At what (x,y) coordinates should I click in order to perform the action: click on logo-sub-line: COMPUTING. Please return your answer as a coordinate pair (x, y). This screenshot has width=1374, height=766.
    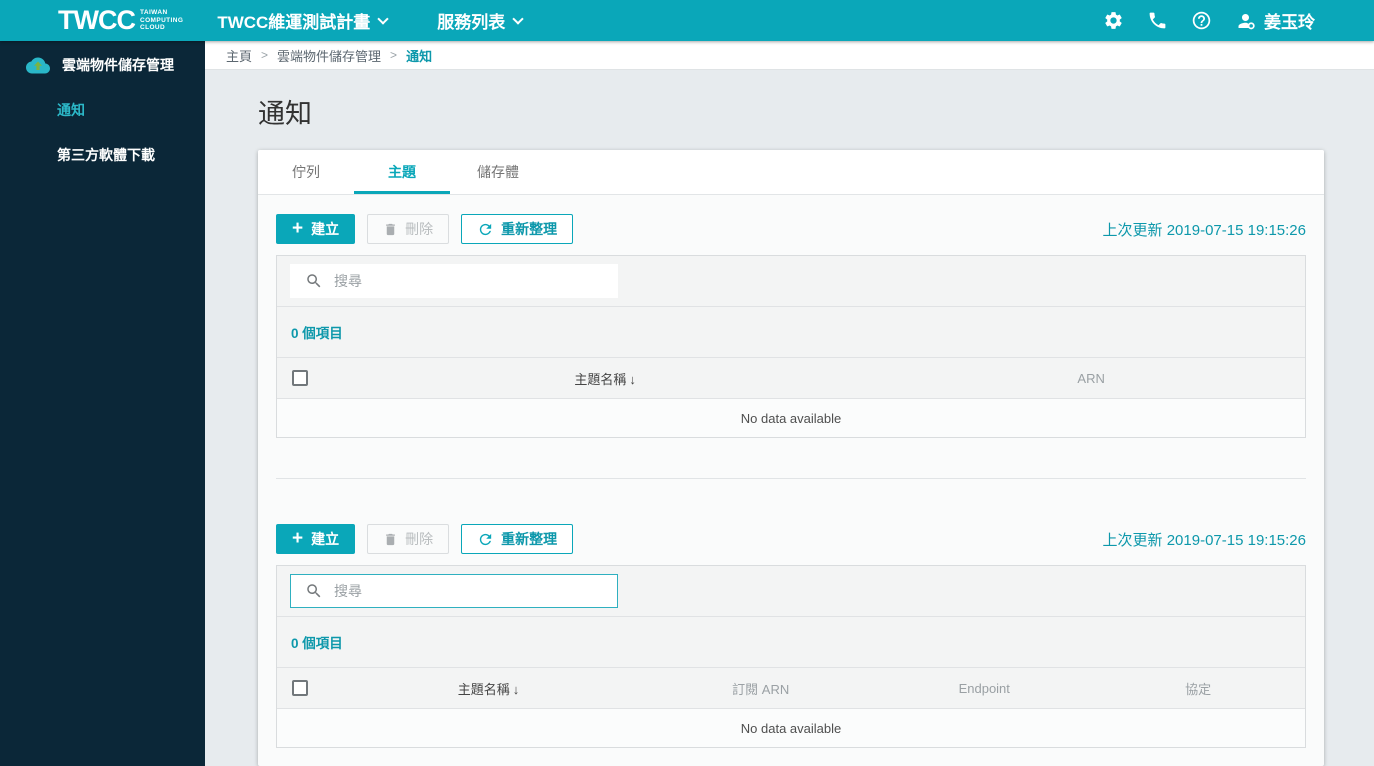
    Looking at the image, I should click on (161, 20).